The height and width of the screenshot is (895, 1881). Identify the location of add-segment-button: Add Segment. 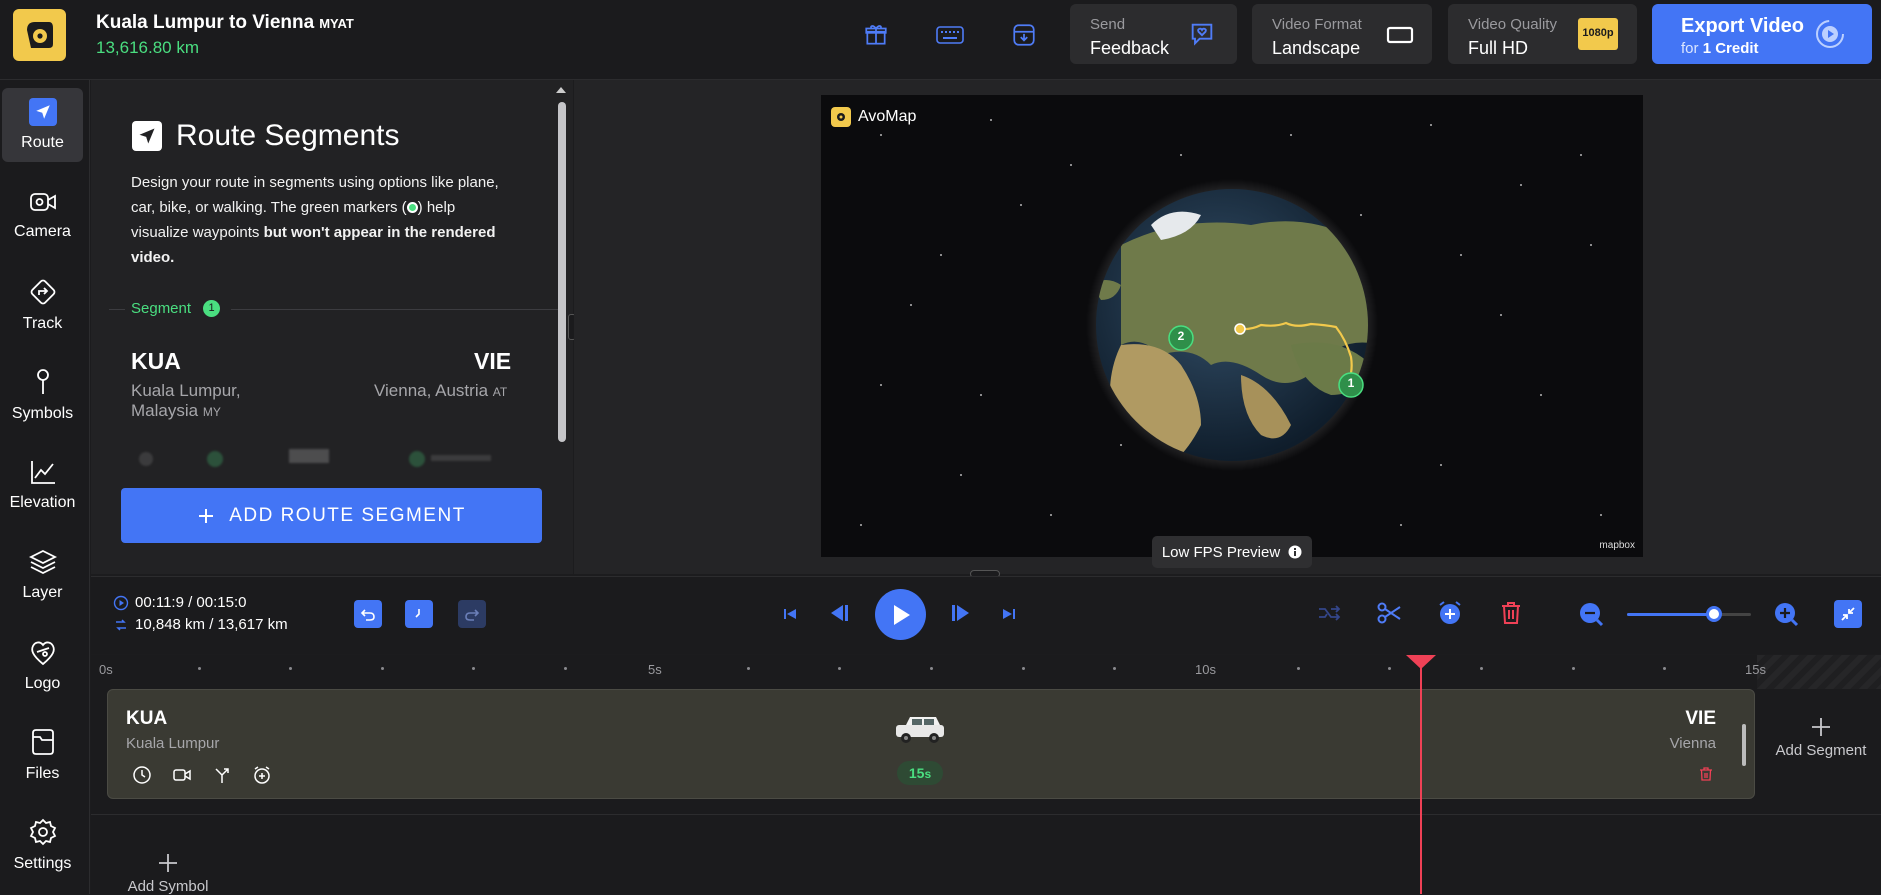
(1821, 737).